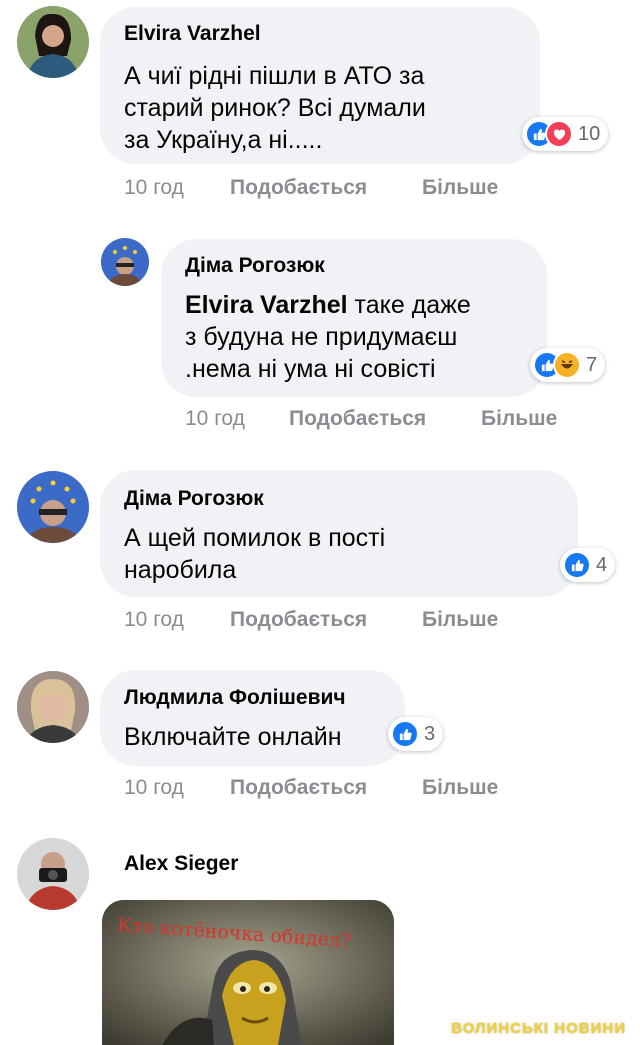 The height and width of the screenshot is (1045, 640). I want to click on watermark: ВОЛИНСЬКІ НОВИНИ, so click(538, 1028).